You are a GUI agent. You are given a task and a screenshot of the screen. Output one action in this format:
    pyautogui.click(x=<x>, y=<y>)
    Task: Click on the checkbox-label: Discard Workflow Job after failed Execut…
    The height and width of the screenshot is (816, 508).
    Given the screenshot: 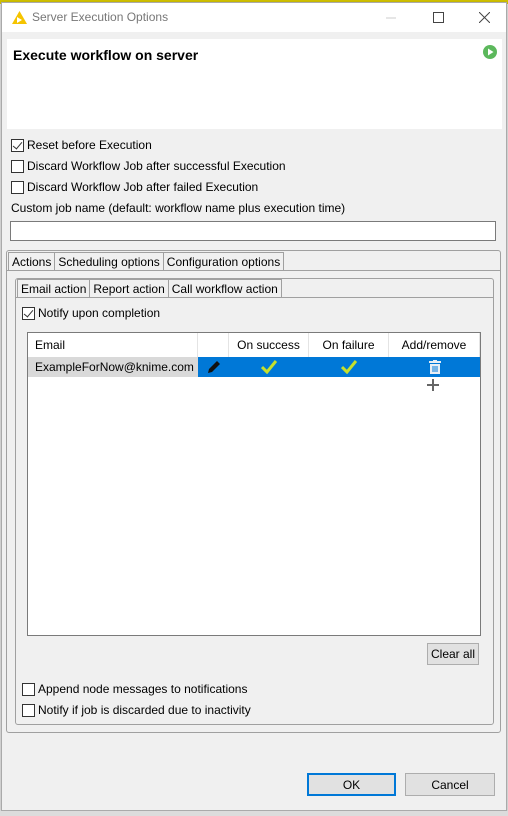 What is the action you would take?
    pyautogui.click(x=143, y=187)
    